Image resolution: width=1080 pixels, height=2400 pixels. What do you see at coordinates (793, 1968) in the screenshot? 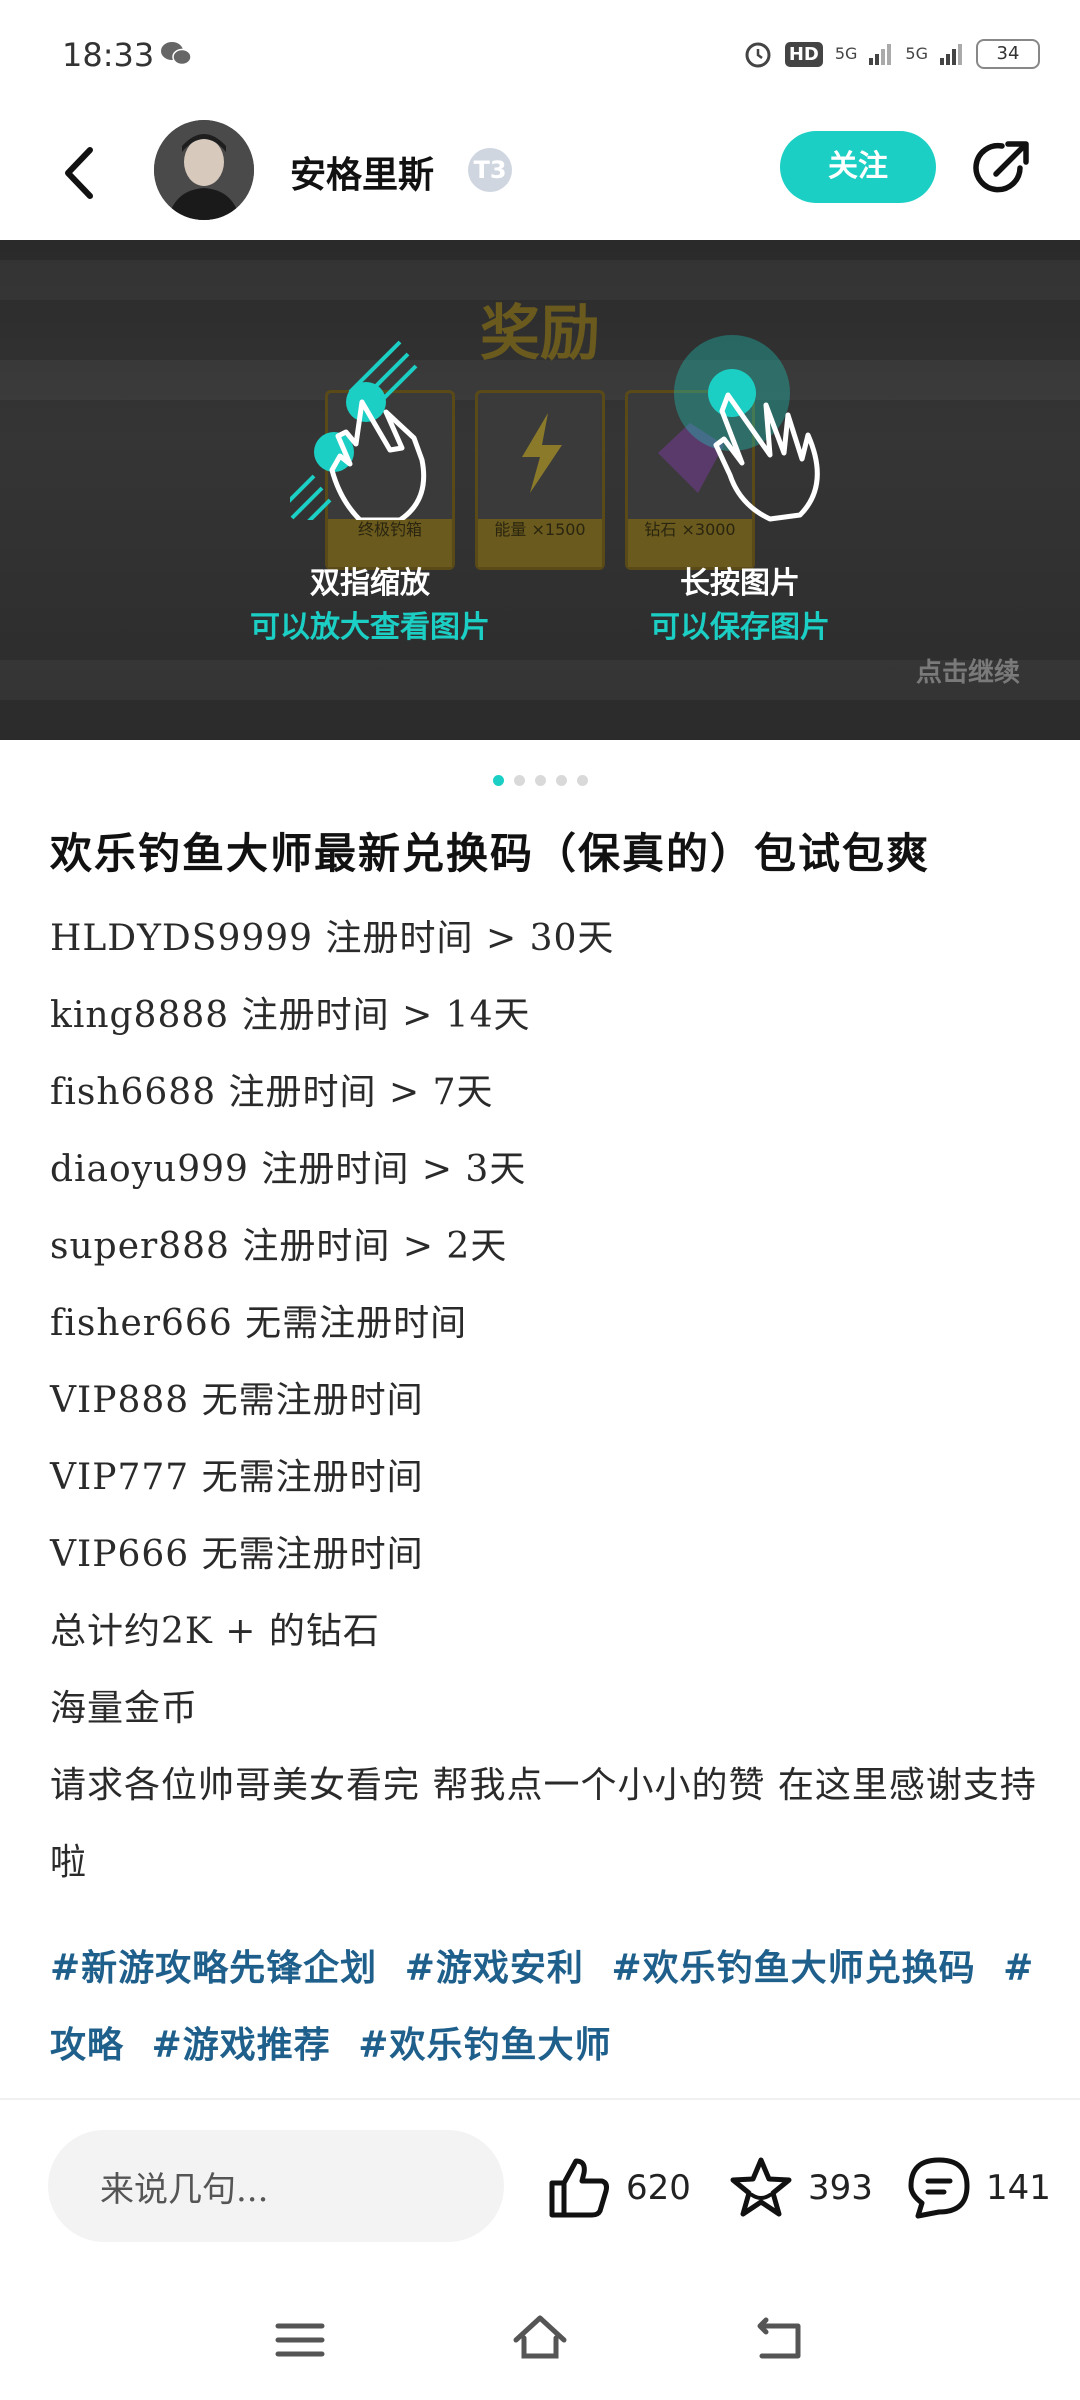
I see `topic-tag: #欢乐钓鱼大师兑换码` at bounding box center [793, 1968].